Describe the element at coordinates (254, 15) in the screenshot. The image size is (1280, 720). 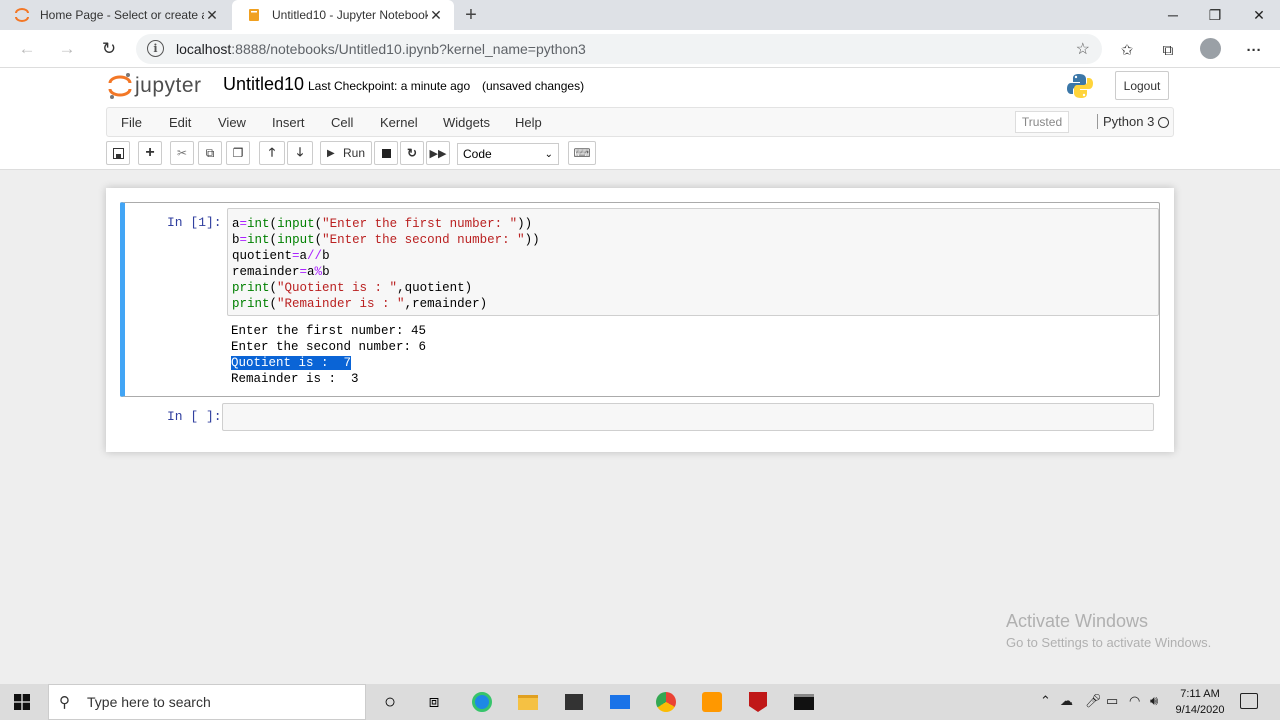
I see `notebook-favicon-icon` at that location.